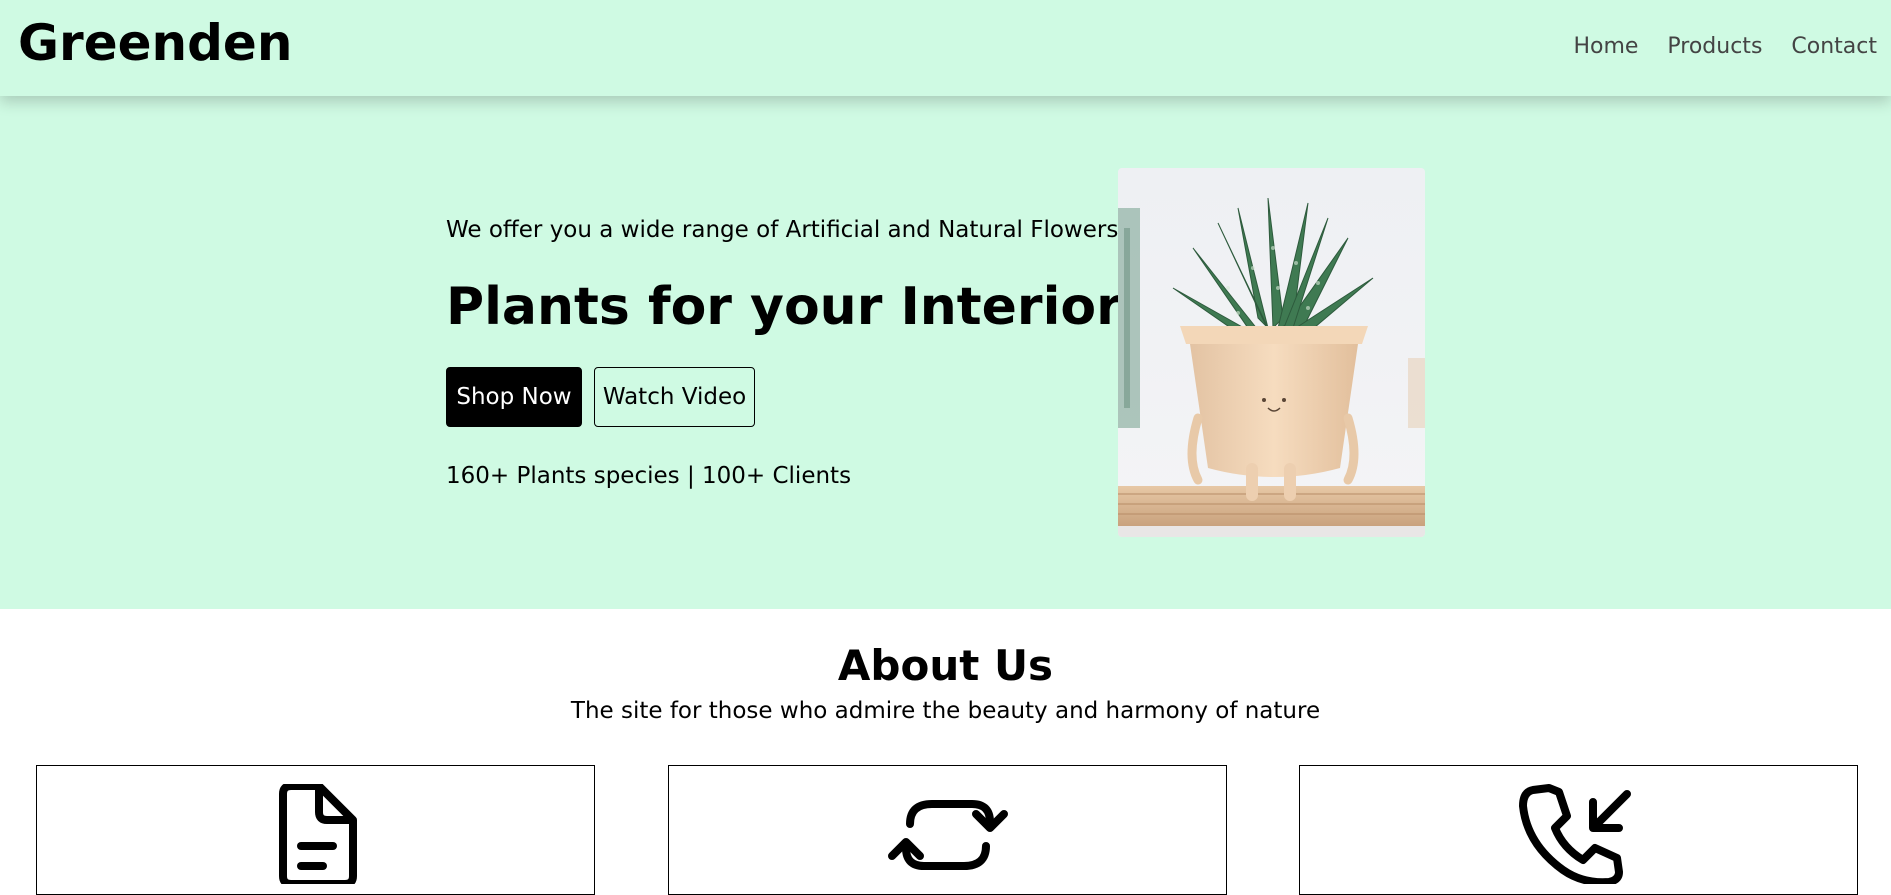 The height and width of the screenshot is (895, 1891). I want to click on nav-menu: Home Products Contact, so click(1725, 46).